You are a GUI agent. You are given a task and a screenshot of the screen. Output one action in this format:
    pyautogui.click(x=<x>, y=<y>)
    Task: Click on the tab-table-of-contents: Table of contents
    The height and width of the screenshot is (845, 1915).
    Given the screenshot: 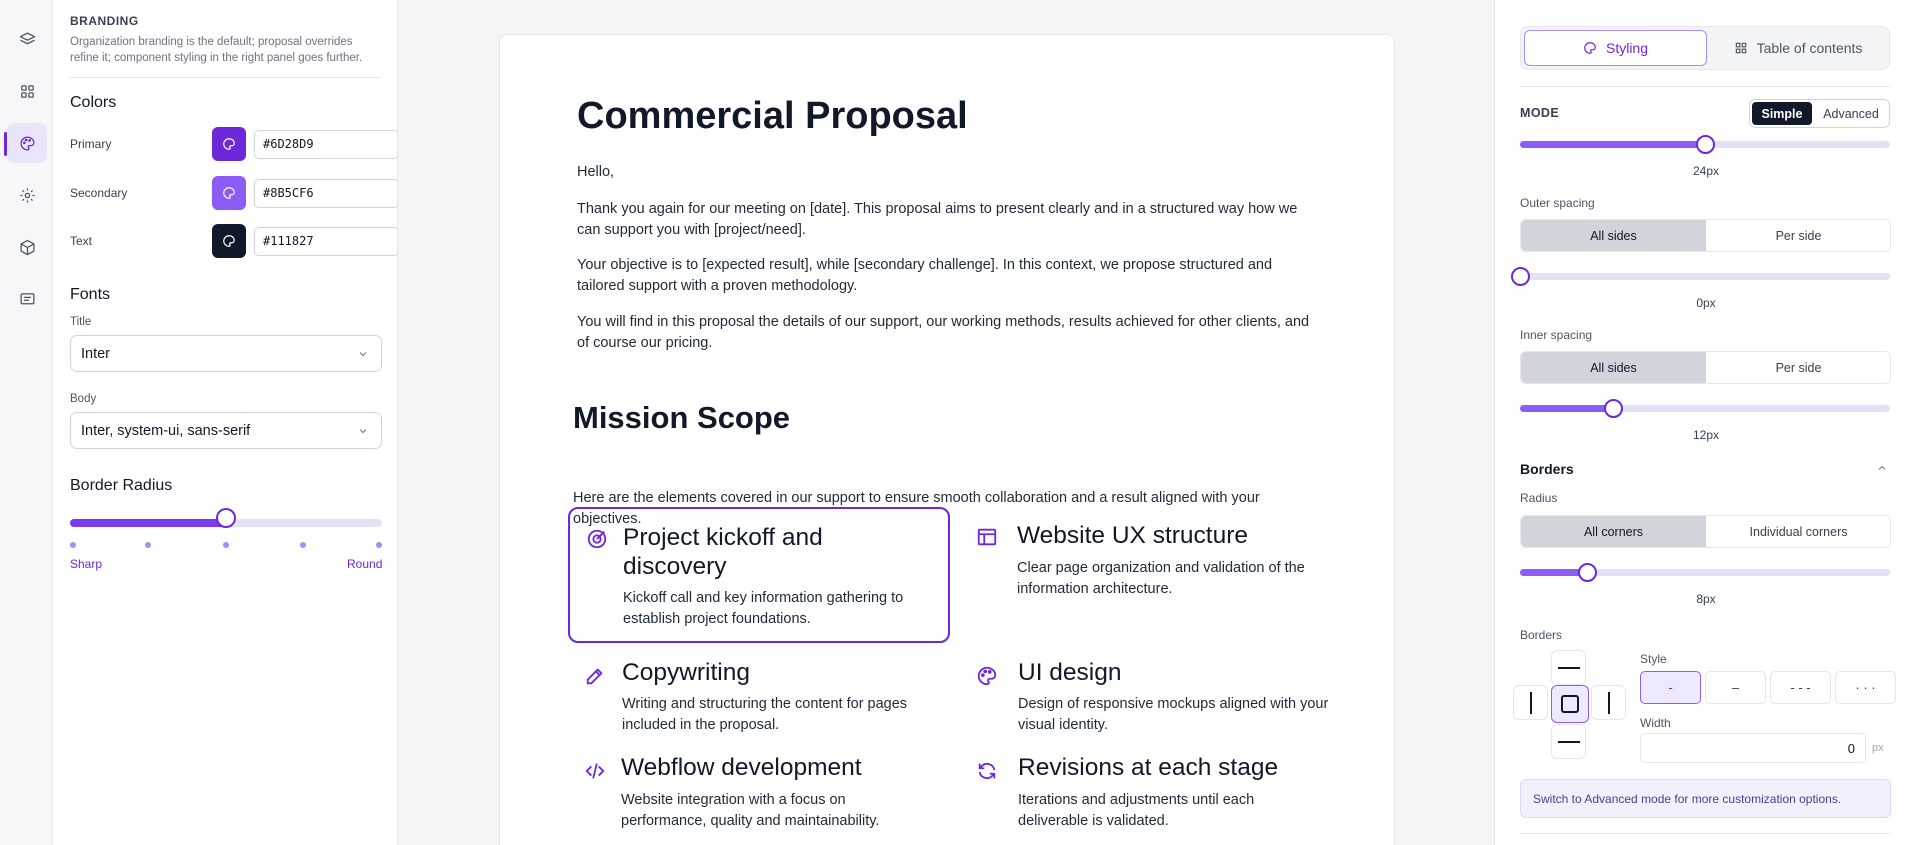 What is the action you would take?
    pyautogui.click(x=1798, y=48)
    